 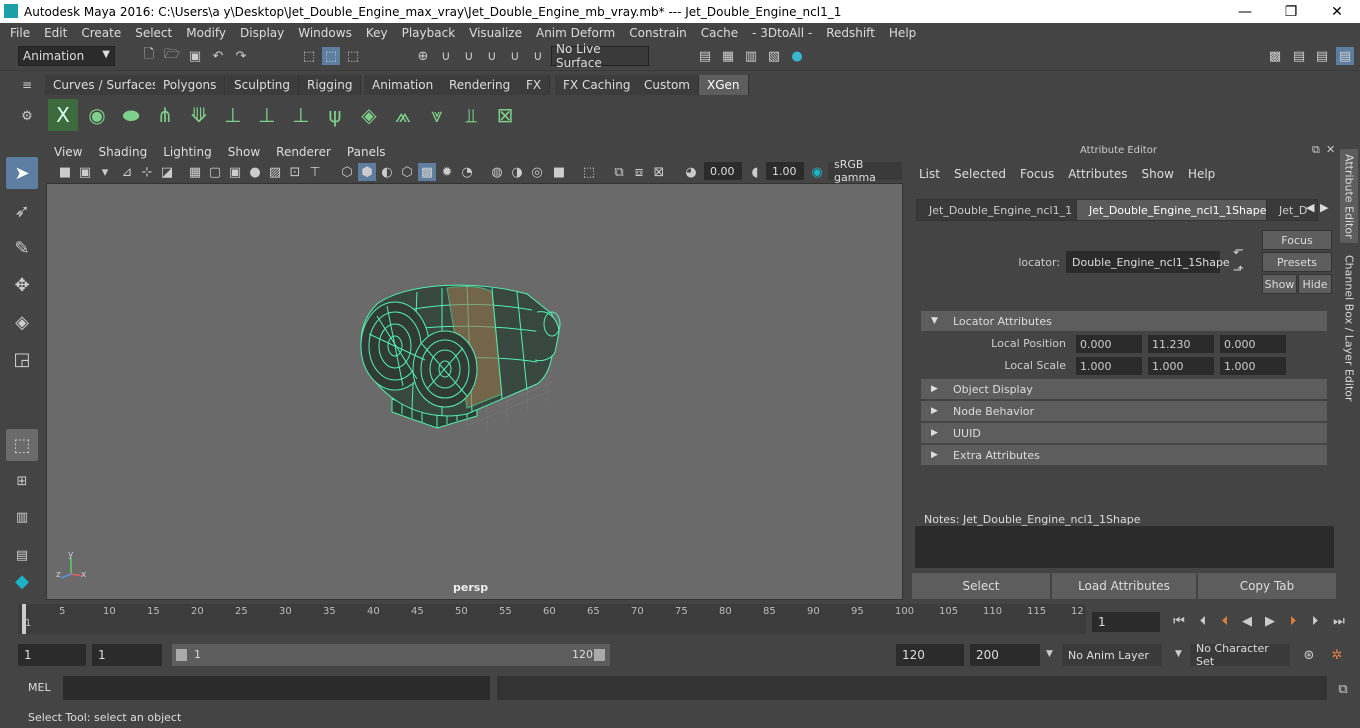 What do you see at coordinates (366, 152) in the screenshot?
I see `panel-menu-panels: Panels` at bounding box center [366, 152].